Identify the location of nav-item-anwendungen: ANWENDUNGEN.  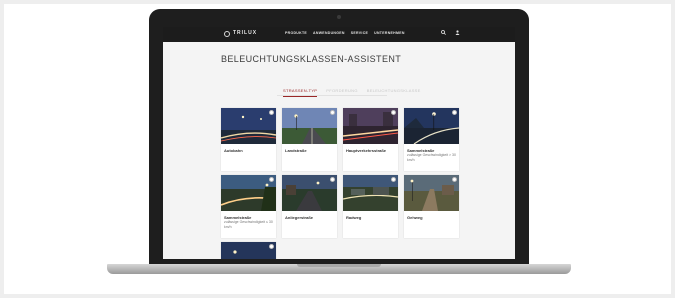
(329, 33).